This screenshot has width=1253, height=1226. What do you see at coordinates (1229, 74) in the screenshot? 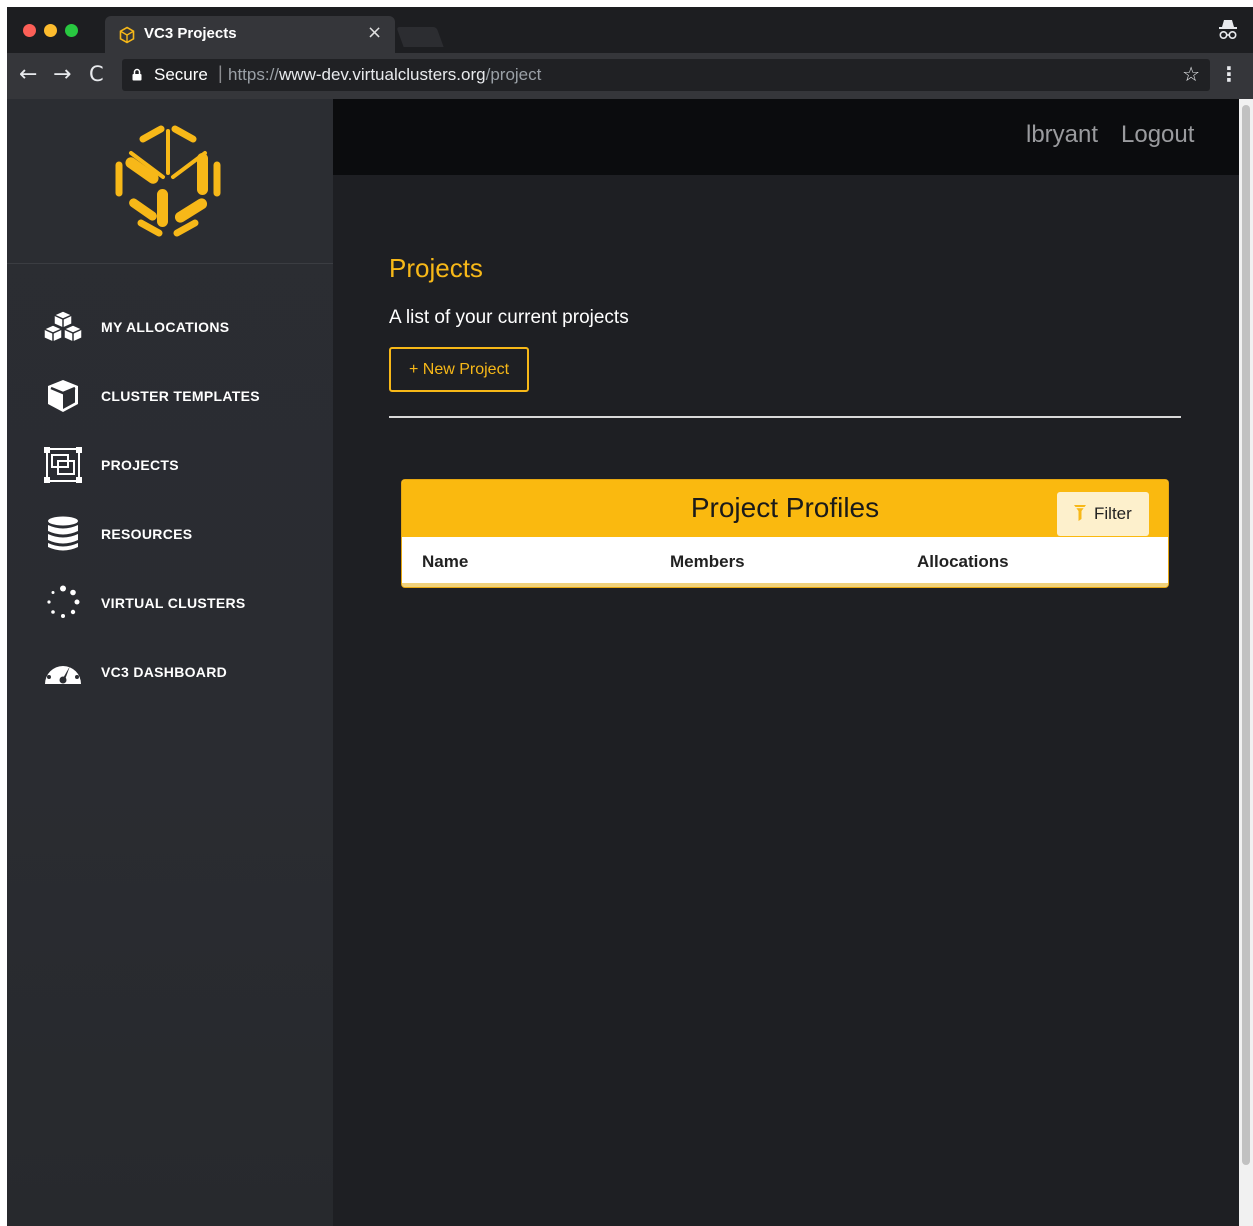
I see `browser-menu-icon: ⋮` at bounding box center [1229, 74].